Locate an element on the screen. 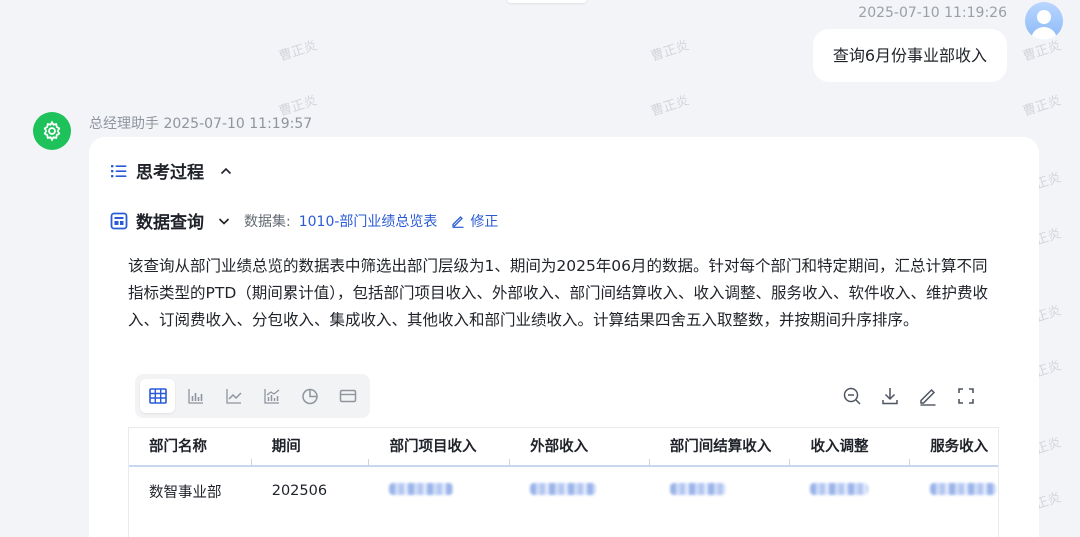  thinking-process-toggle: 思考过程 is located at coordinates (172, 170).